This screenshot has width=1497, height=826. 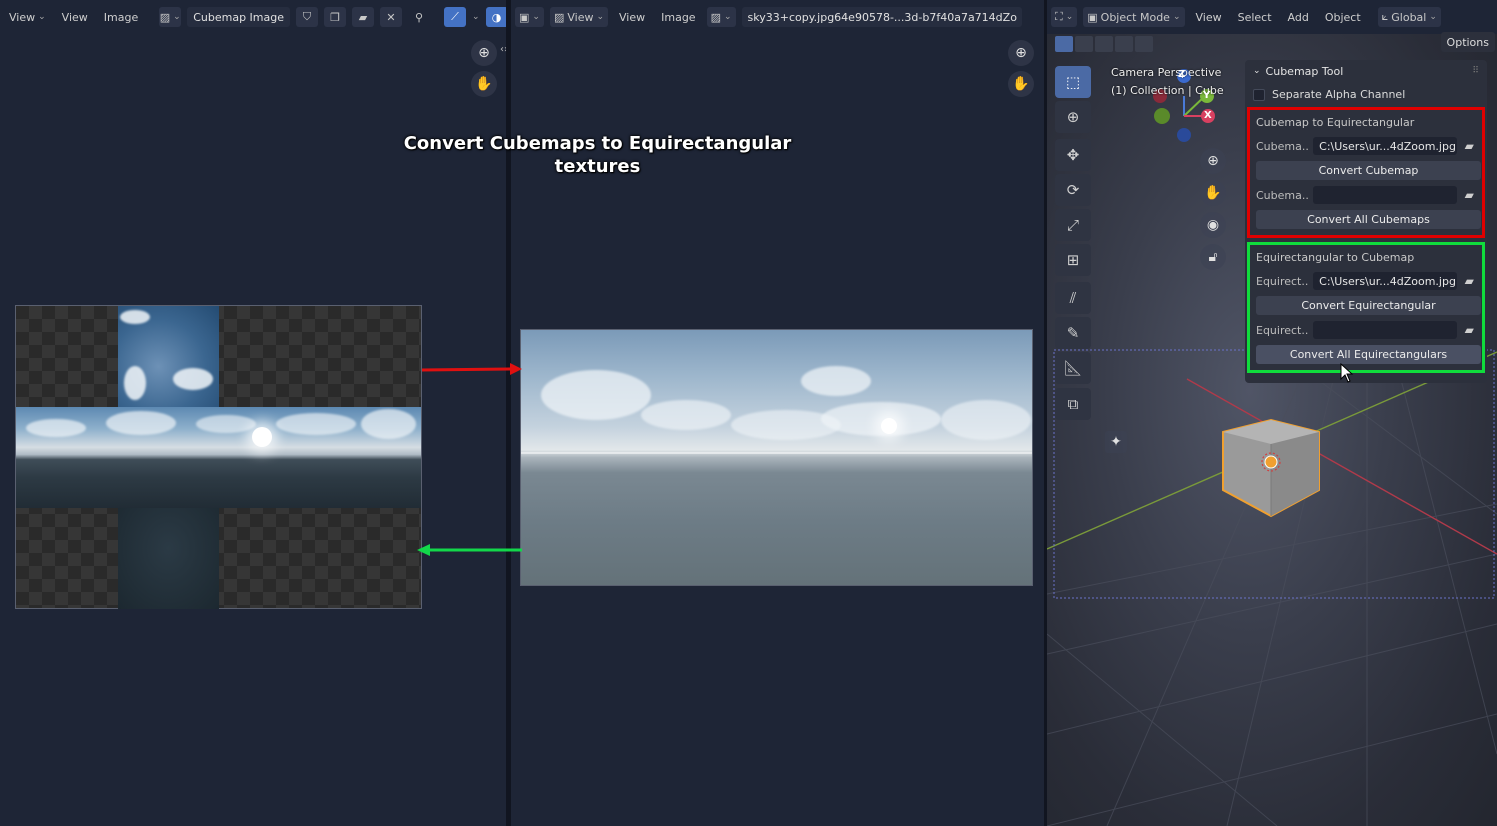 I want to click on close-icon: ✕, so click(x=391, y=17).